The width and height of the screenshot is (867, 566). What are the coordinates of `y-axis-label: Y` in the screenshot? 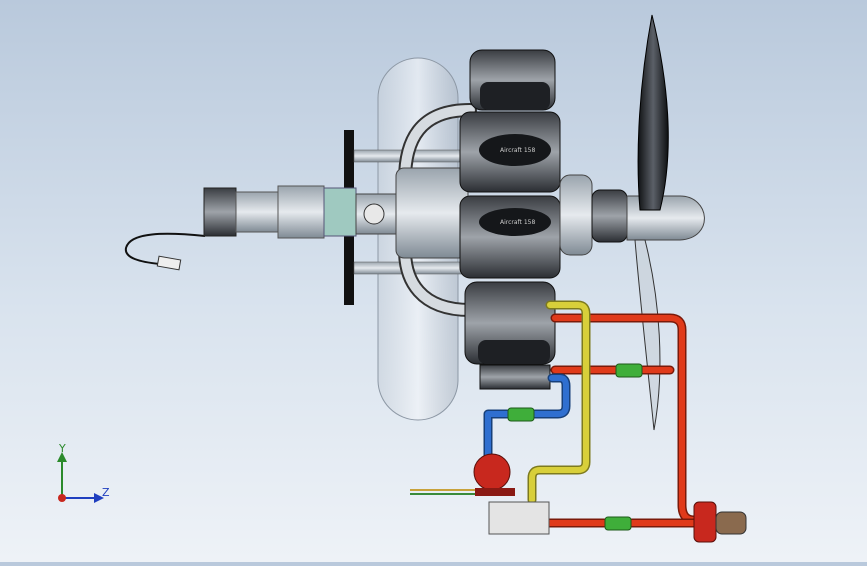 It's located at (62, 448).